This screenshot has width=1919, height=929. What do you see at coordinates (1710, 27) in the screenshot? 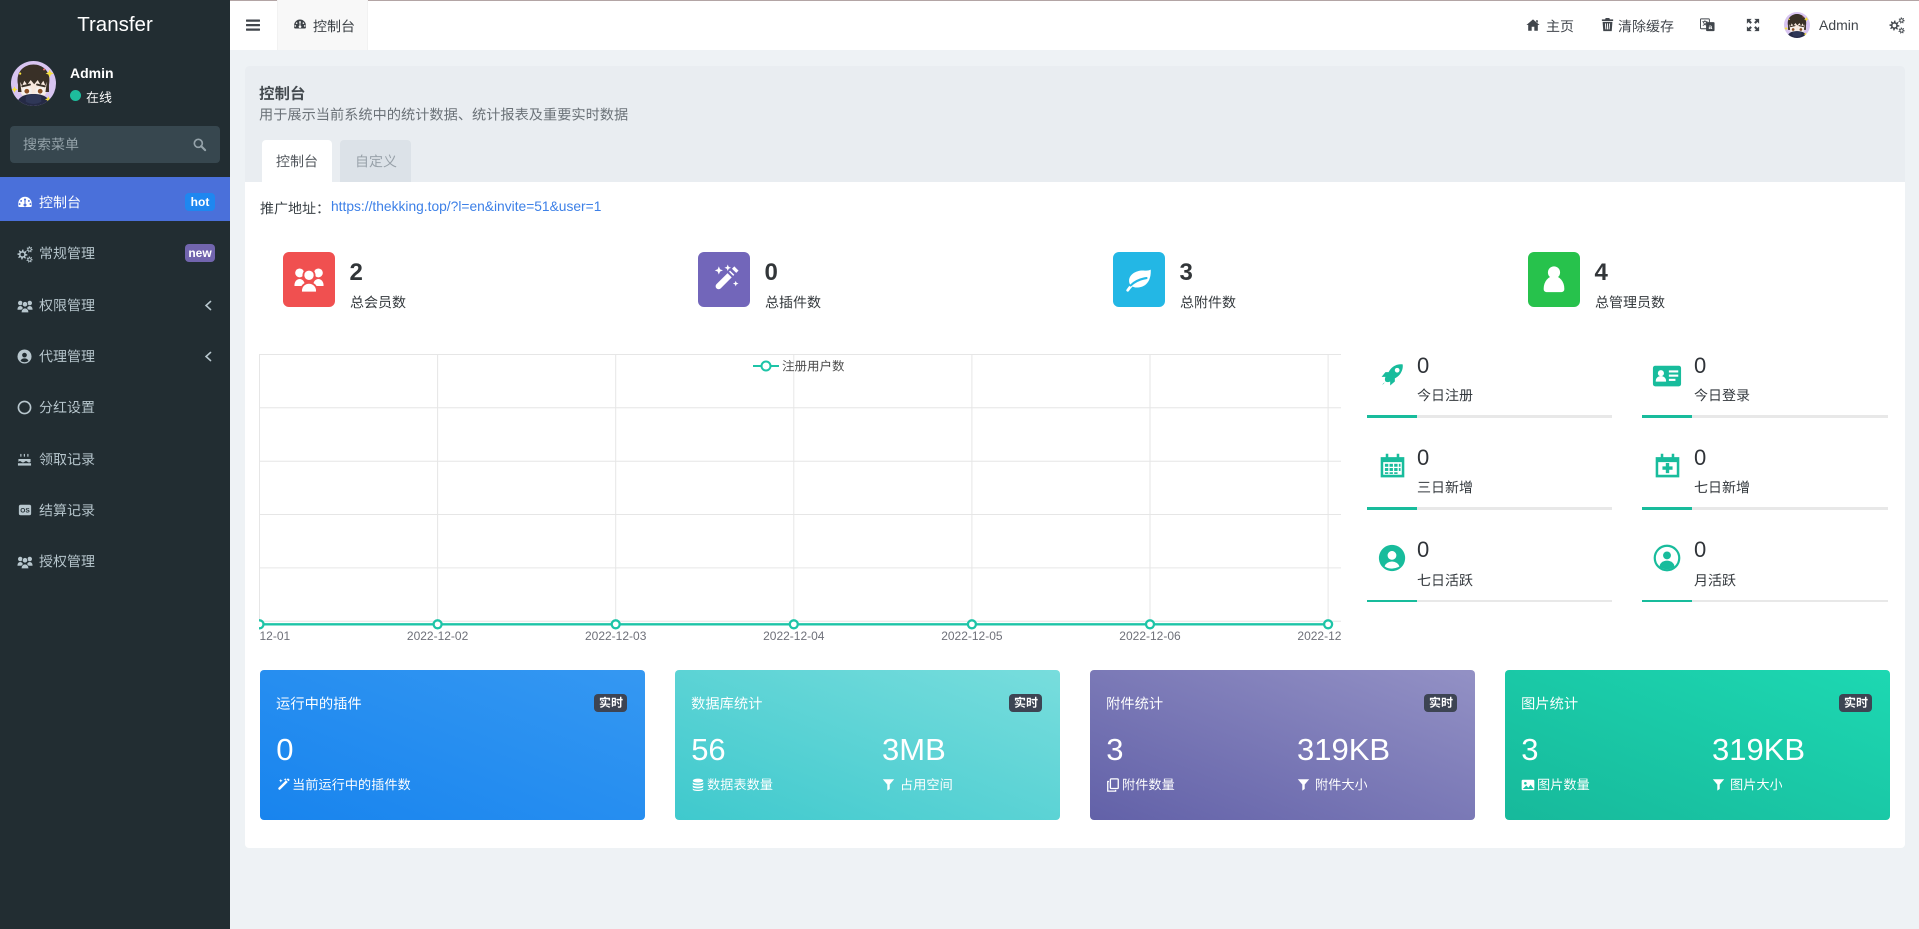
I see `svg-text: a` at bounding box center [1710, 27].